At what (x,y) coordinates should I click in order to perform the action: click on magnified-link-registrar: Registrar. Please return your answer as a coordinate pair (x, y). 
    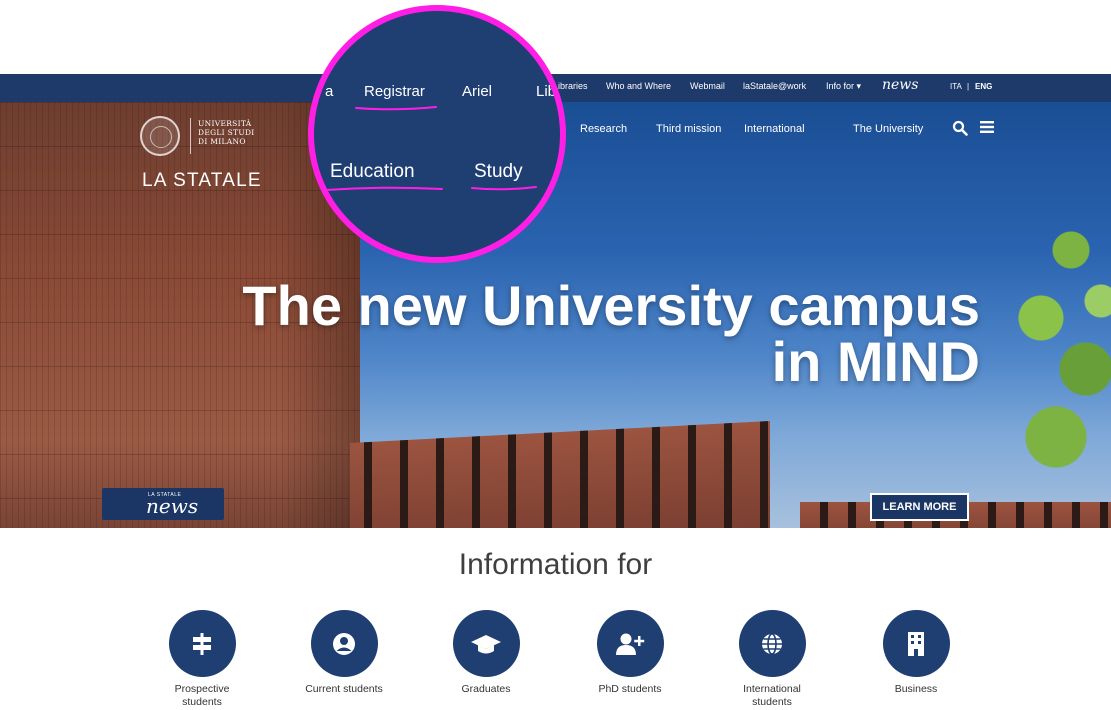
    Looking at the image, I should click on (394, 91).